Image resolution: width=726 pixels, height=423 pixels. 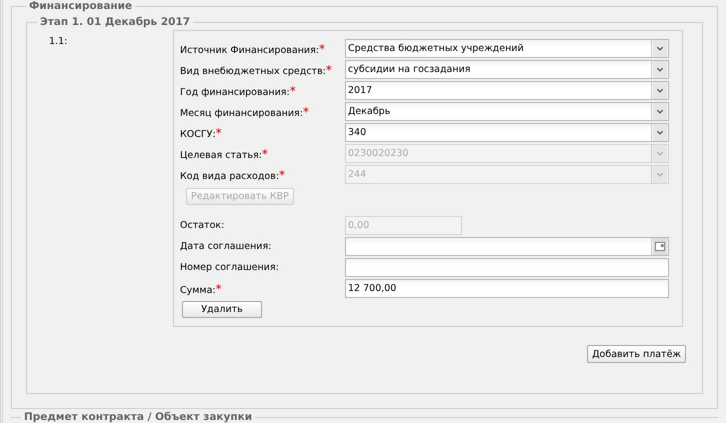 I want to click on dropdown-field: 2017, so click(x=507, y=90).